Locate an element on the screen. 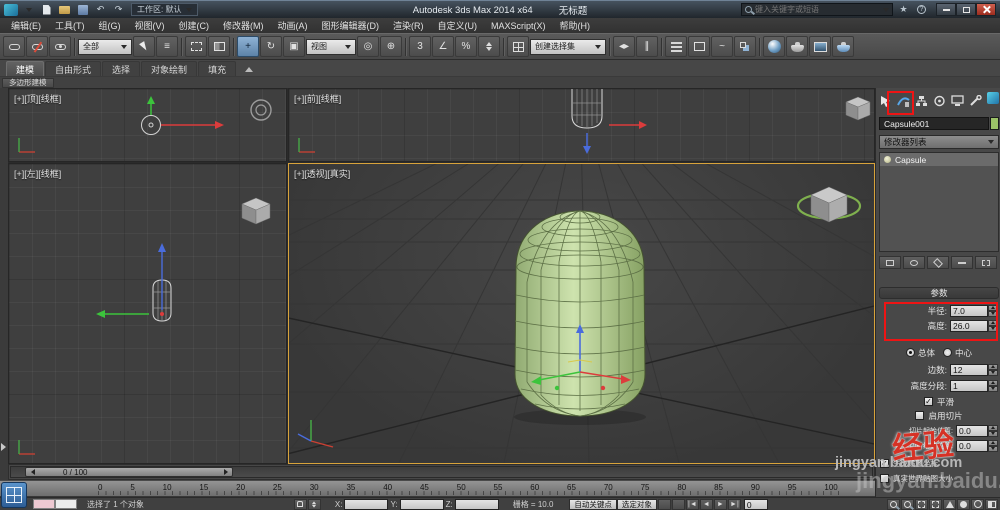  parameters-rollout-header: 参数 is located at coordinates (939, 293).